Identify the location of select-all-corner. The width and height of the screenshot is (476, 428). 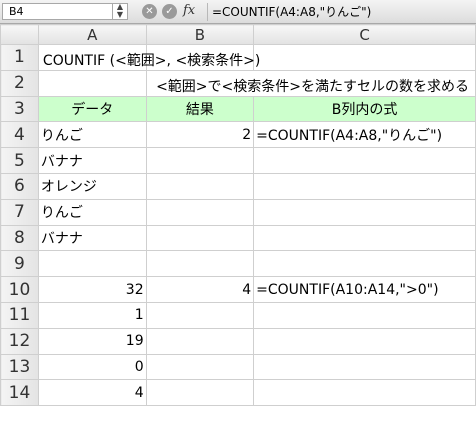
(19, 34).